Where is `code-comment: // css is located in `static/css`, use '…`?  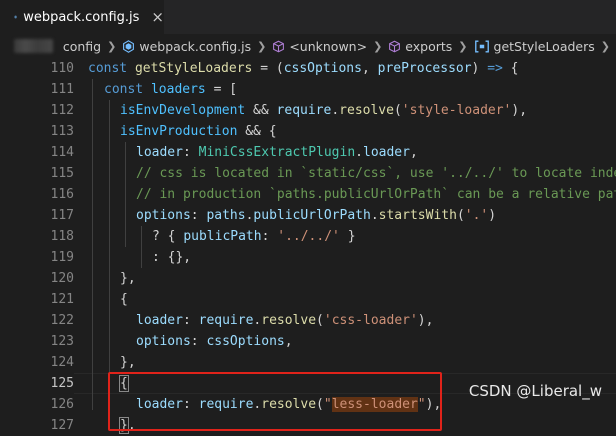 code-comment: // css is located in `static/css`, use '… is located at coordinates (376, 173).